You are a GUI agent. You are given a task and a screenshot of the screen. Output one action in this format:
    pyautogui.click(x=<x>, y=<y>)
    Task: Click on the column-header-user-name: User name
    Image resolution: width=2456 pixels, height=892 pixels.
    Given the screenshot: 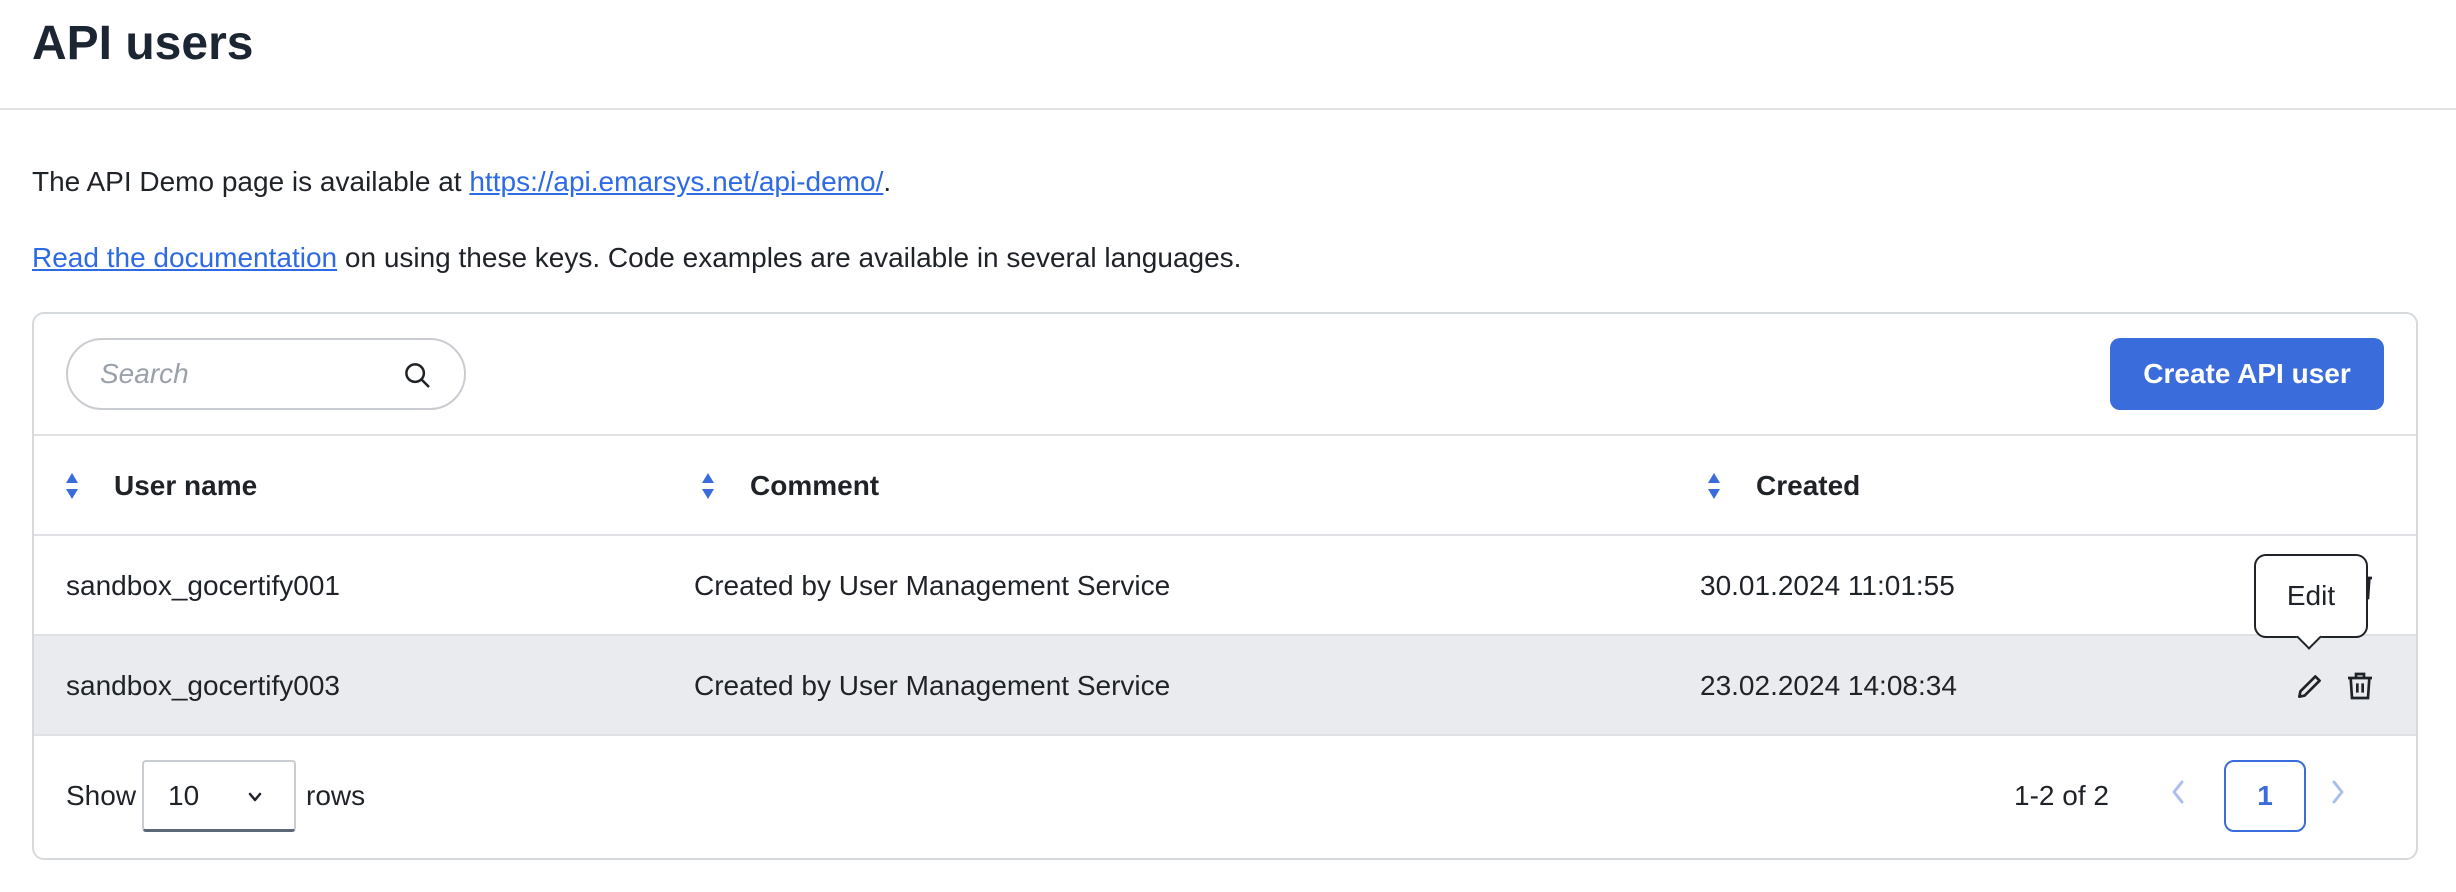 What is the action you would take?
    pyautogui.click(x=160, y=486)
    